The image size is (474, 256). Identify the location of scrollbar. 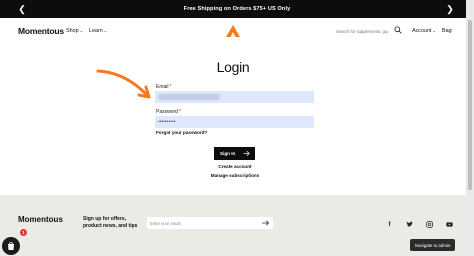
(470, 128).